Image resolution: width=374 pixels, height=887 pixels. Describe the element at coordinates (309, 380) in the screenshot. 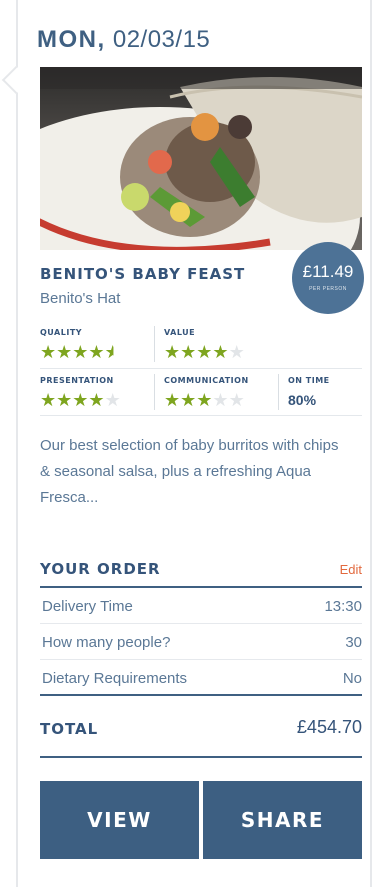

I see `rating-on-time-label: ON TIME` at that location.